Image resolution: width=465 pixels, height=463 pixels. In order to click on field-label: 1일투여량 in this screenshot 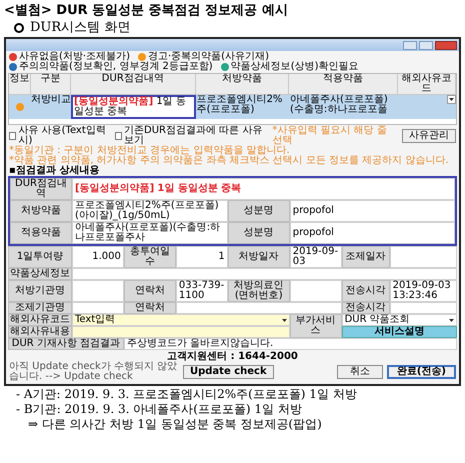, I will do `click(40, 257)`.